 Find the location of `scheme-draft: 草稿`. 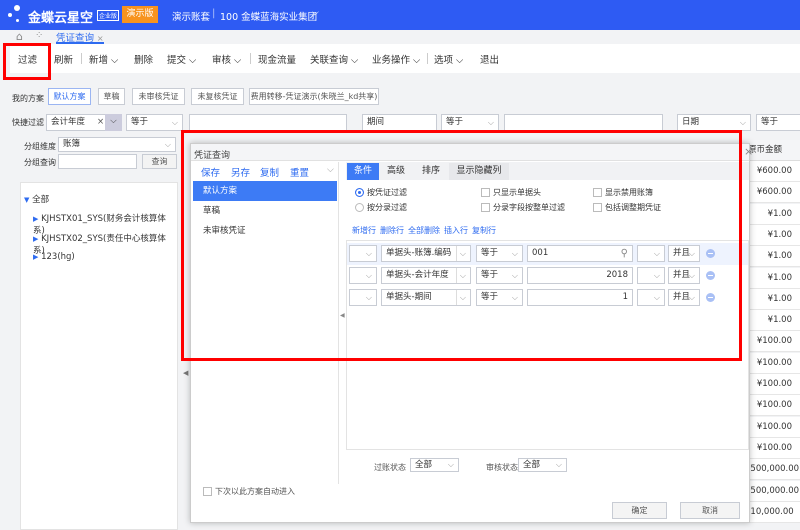

scheme-draft: 草稿 is located at coordinates (111, 96).